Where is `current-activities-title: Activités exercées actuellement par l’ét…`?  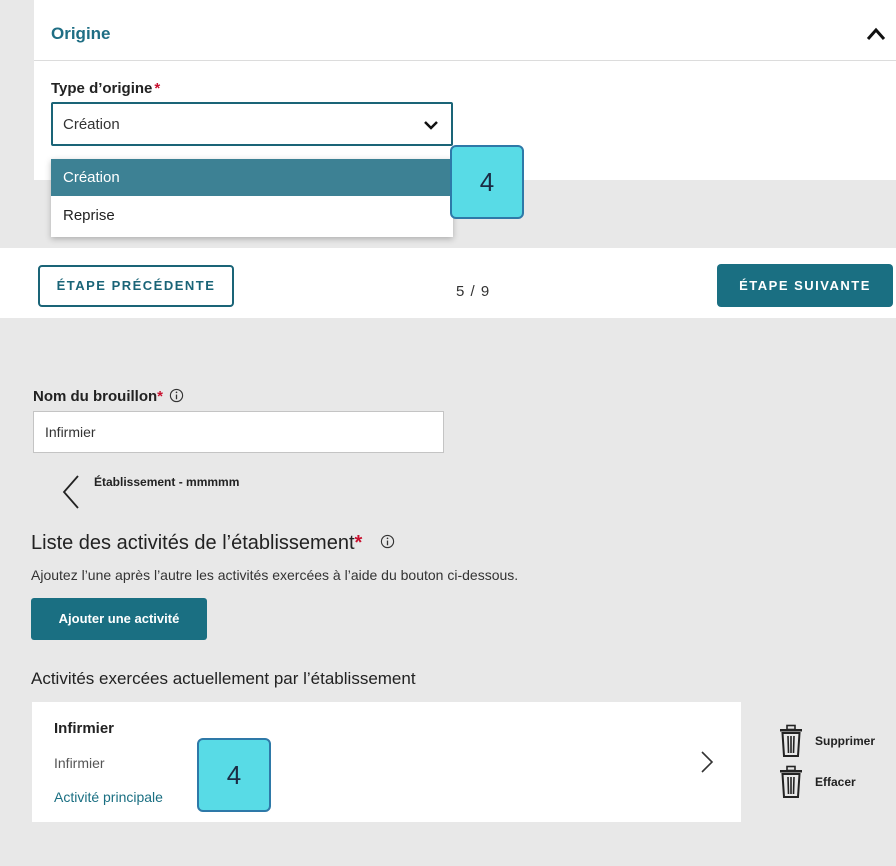 current-activities-title: Activités exercées actuellement par l’ét… is located at coordinates (223, 678).